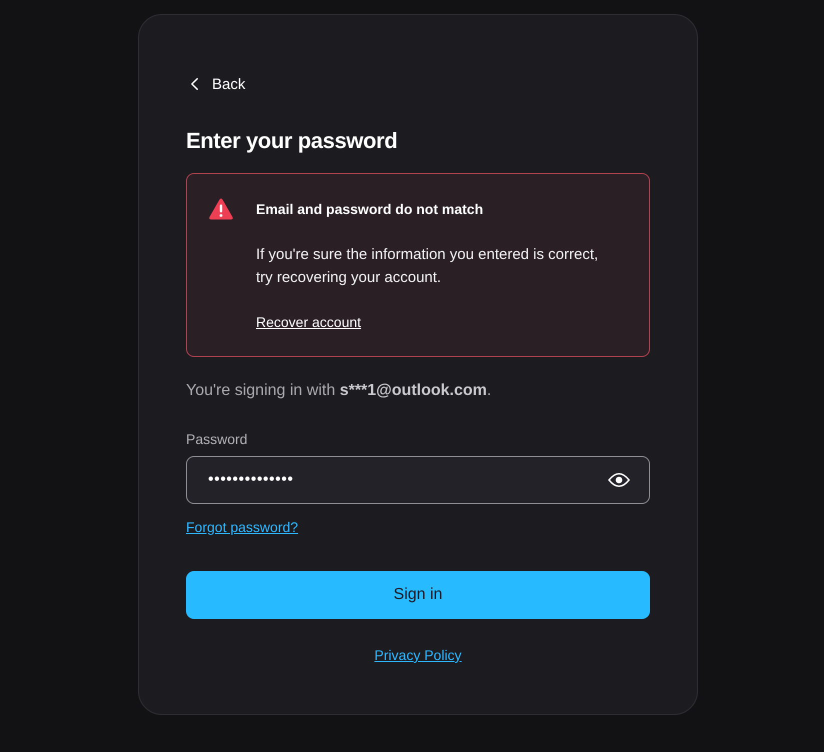  Describe the element at coordinates (242, 527) in the screenshot. I see `forgot-password-link: Forgot password?` at that location.